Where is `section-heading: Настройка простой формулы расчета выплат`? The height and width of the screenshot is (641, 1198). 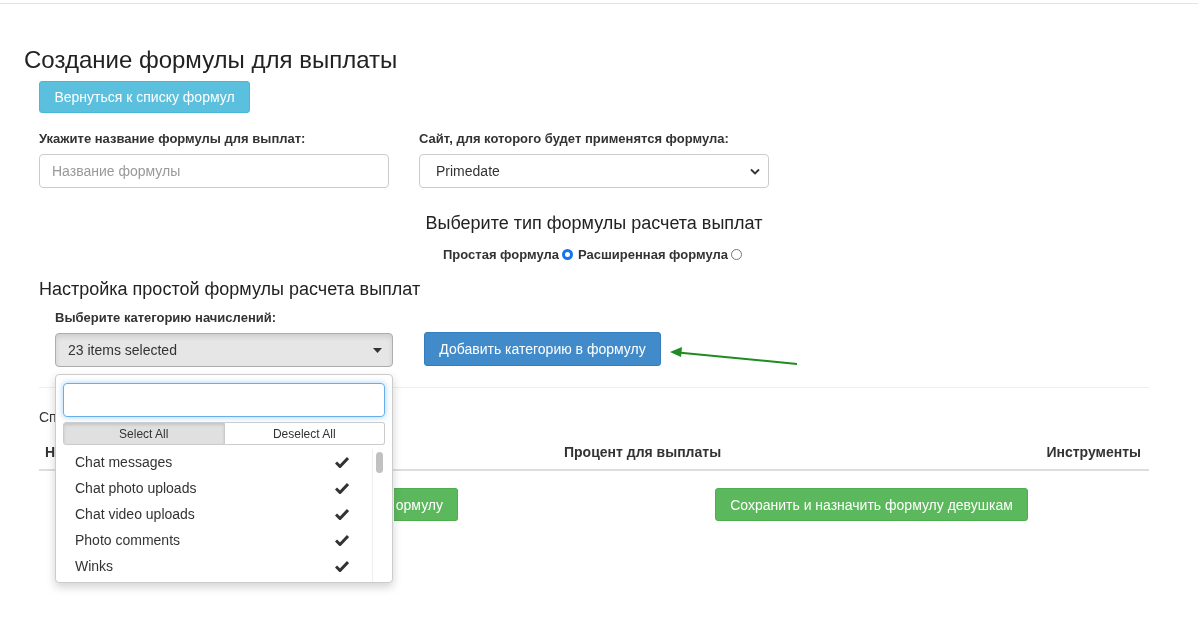
section-heading: Настройка простой формулы расчета выплат is located at coordinates (230, 289).